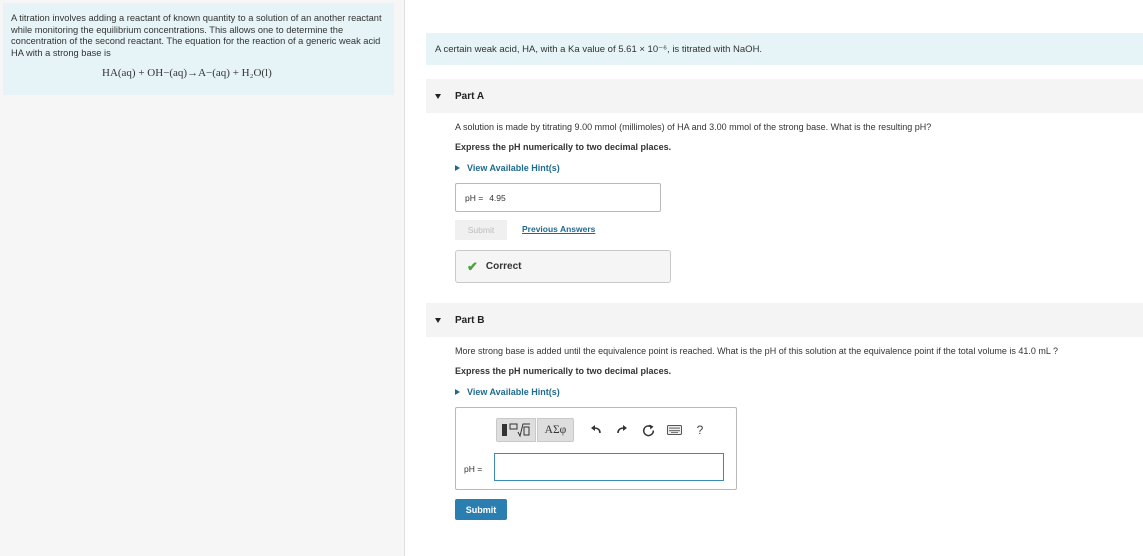  Describe the element at coordinates (513, 392) in the screenshot. I see `part-b-hint-label: View Available Hint(s)` at that location.